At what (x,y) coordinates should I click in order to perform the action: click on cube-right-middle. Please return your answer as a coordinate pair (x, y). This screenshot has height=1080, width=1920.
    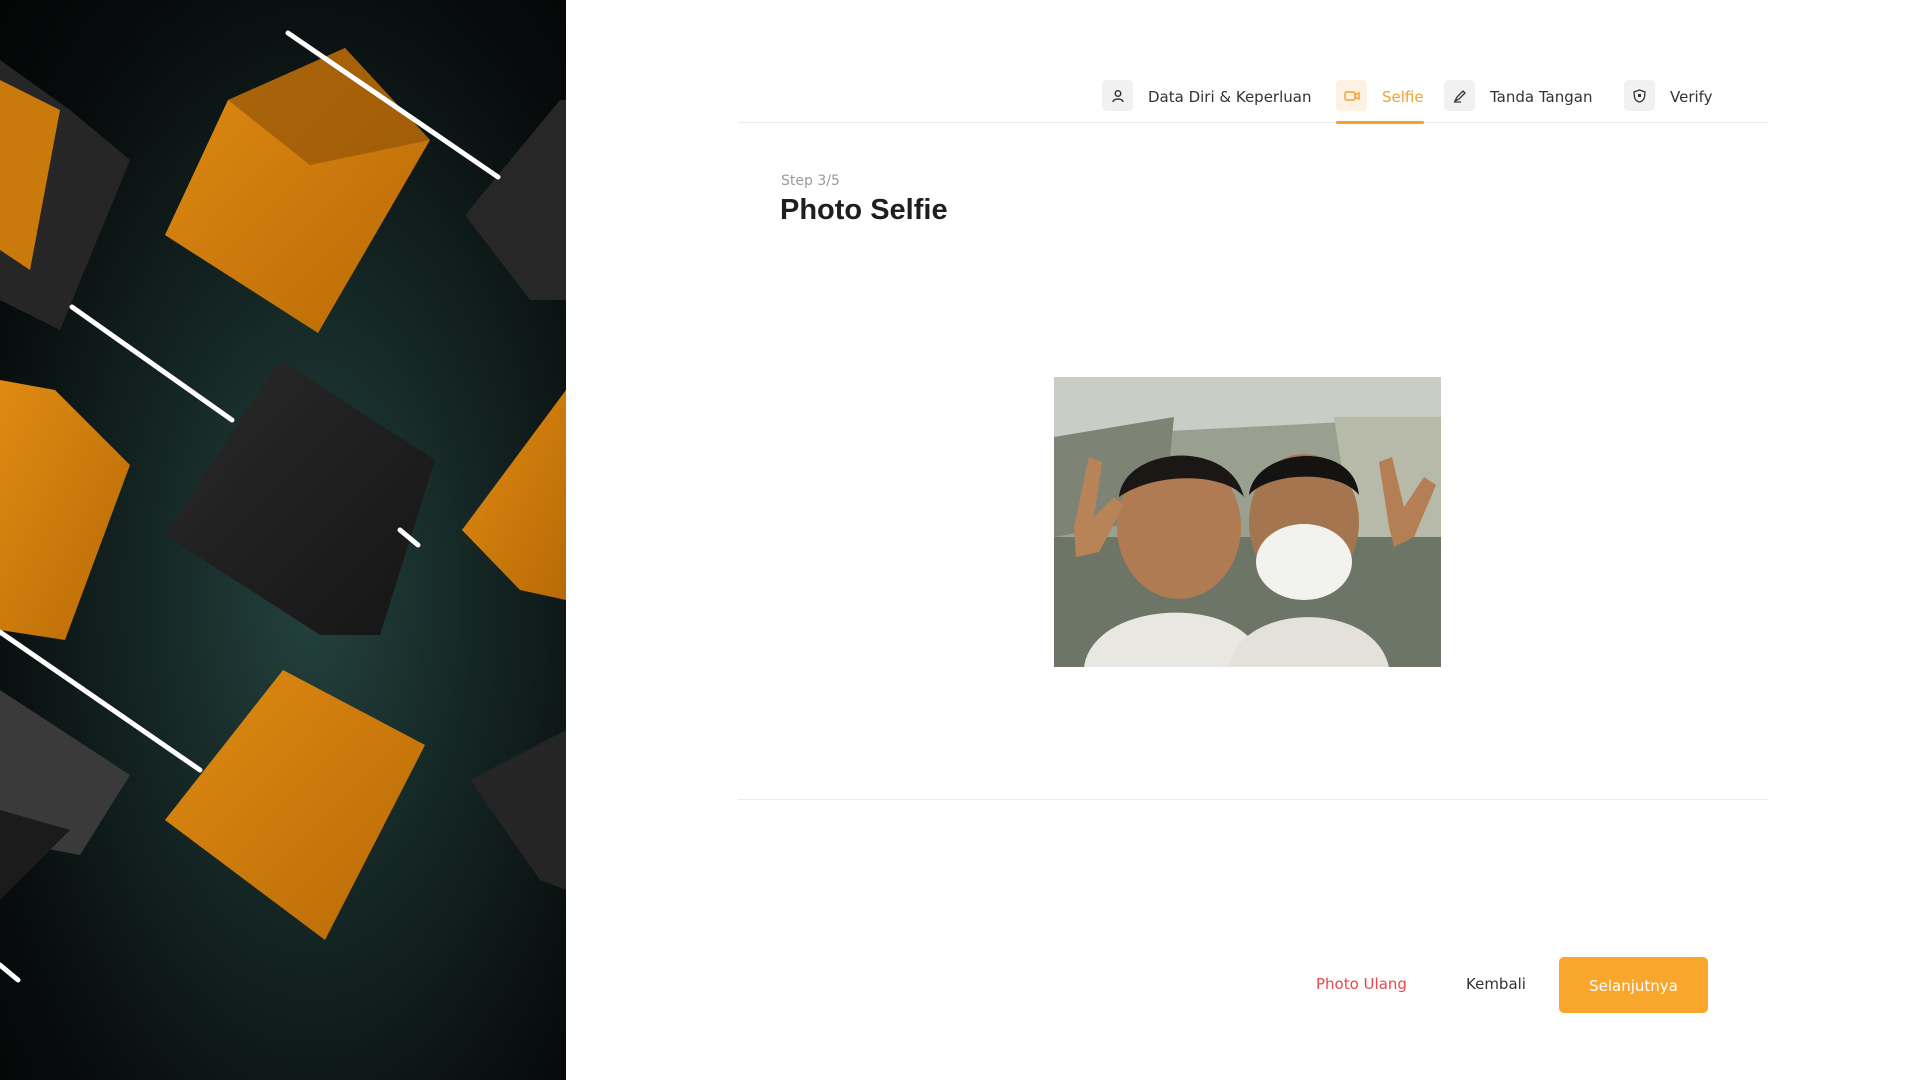
    Looking at the image, I should click on (514, 495).